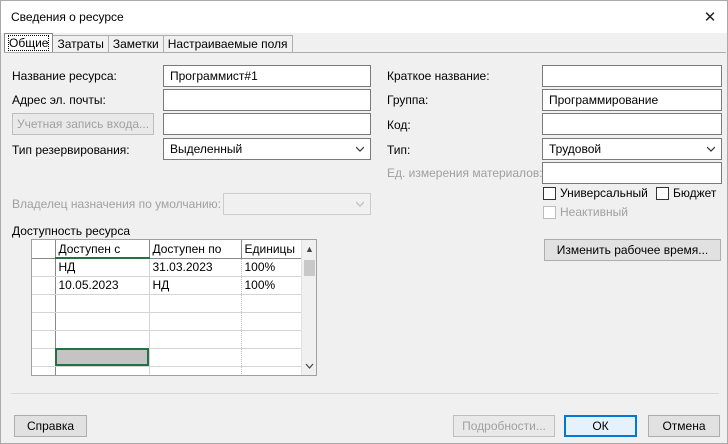 This screenshot has width=728, height=444. What do you see at coordinates (195, 267) in the screenshot?
I see `available-to-cell: 31.03.2023` at bounding box center [195, 267].